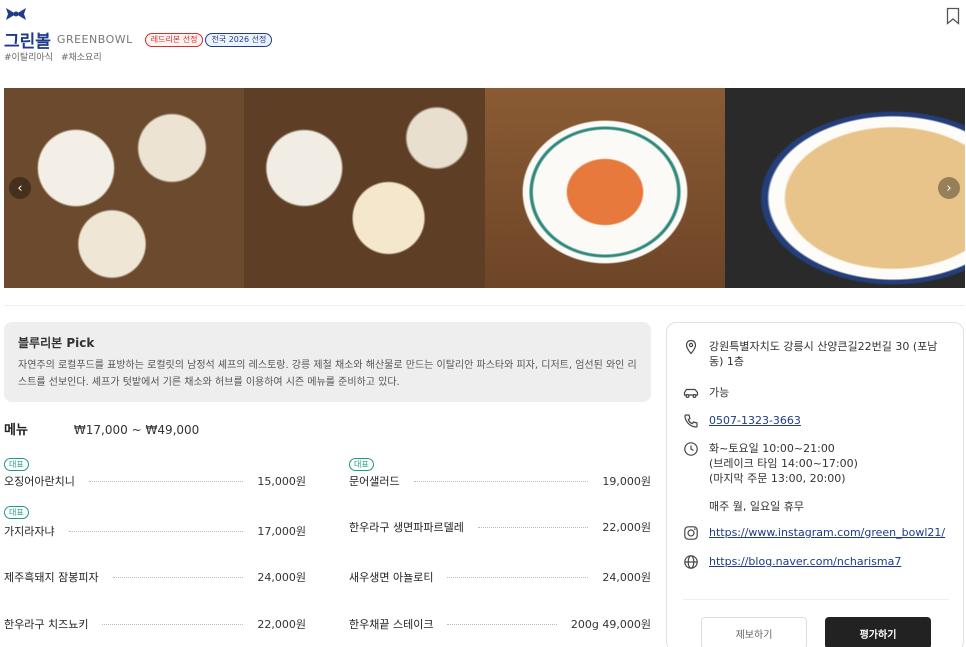 This screenshot has height=647, width=966. What do you see at coordinates (136, 430) in the screenshot?
I see `menu-price-range: ₩17,000 ~ ₩49,000` at bounding box center [136, 430].